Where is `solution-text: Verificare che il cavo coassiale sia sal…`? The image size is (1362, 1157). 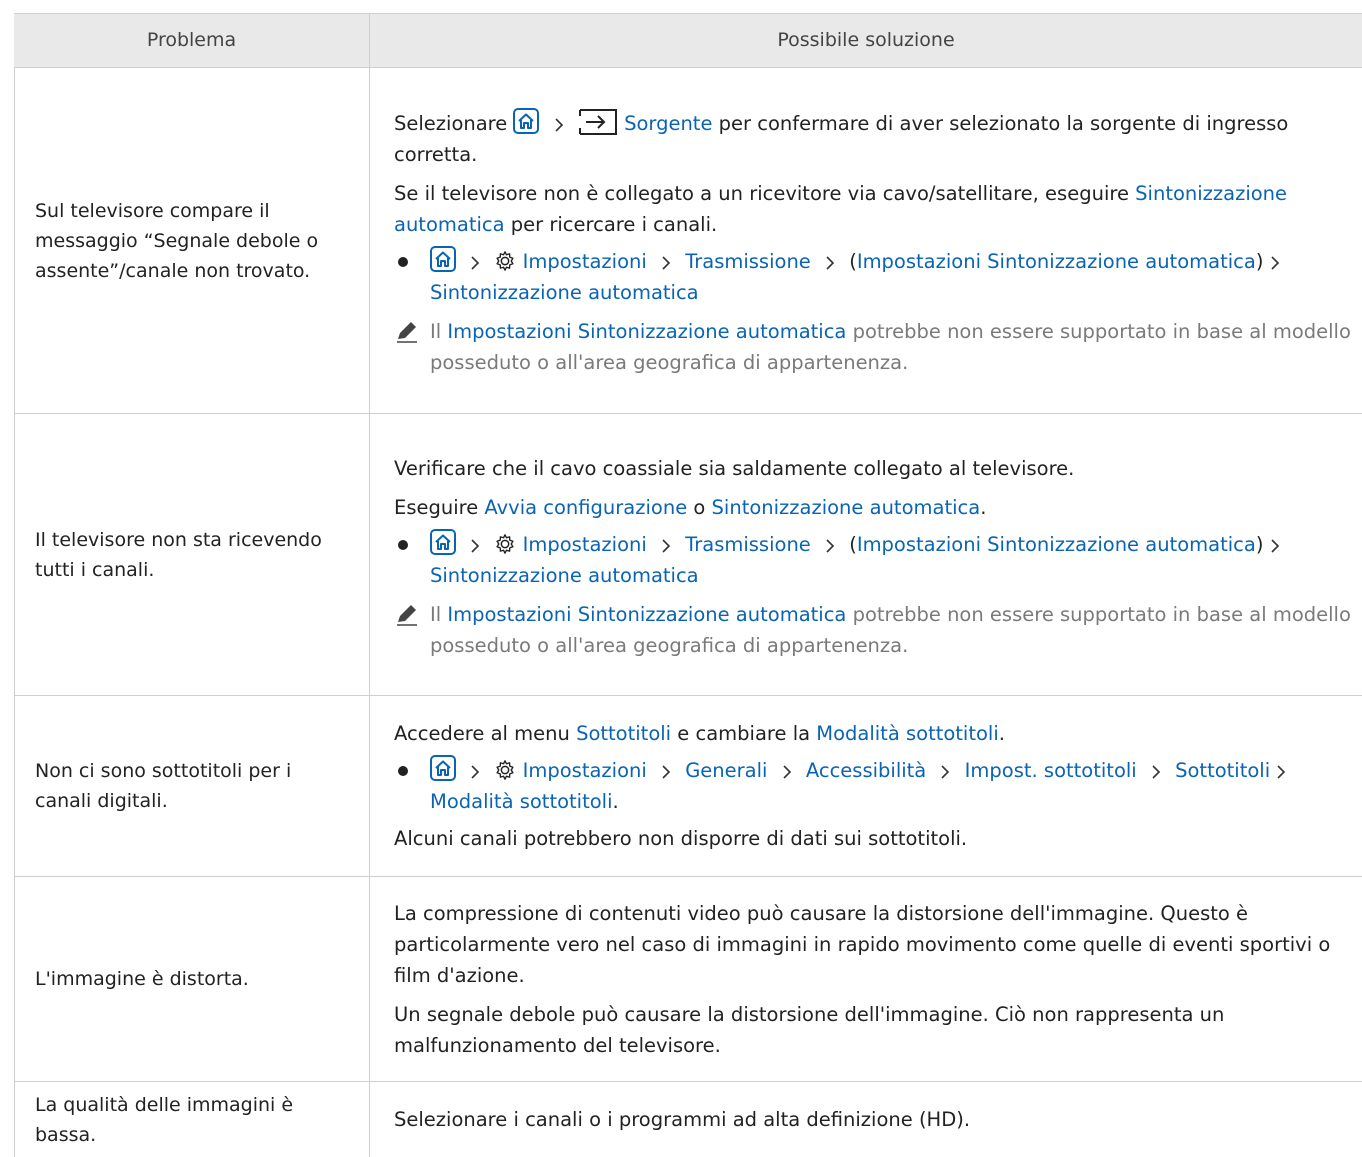 solution-text: Verificare che il cavo coassiale sia sal… is located at coordinates (734, 468).